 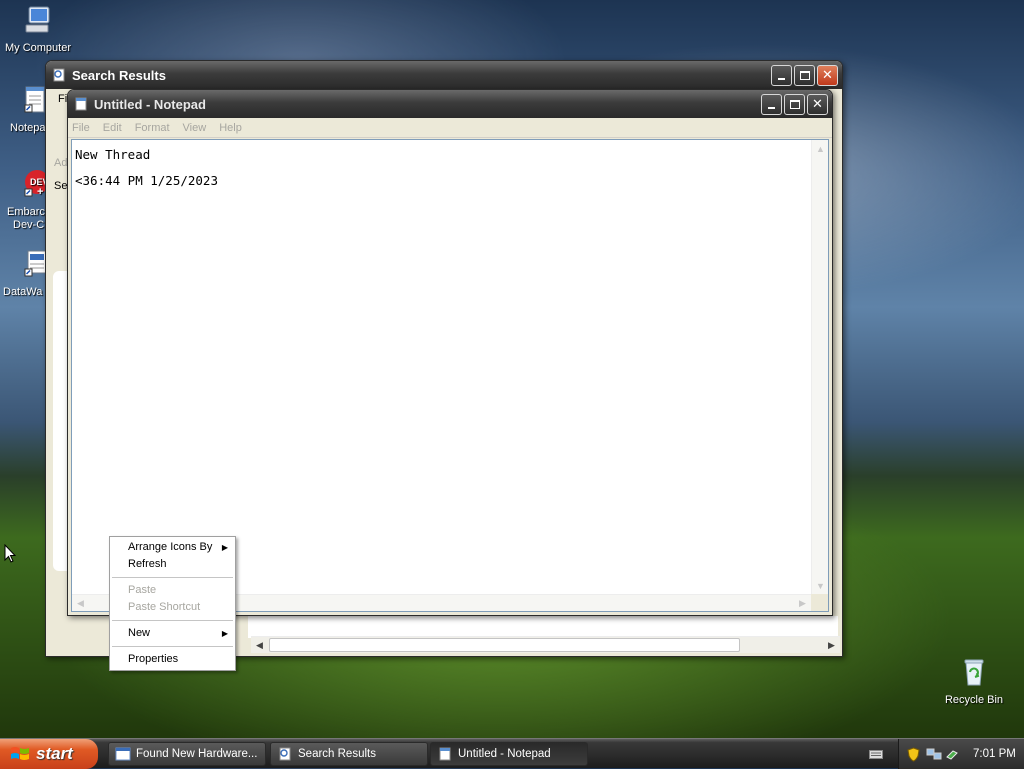 What do you see at coordinates (146, 168) in the screenshot?
I see `notepad-content: New Thread <36:44 PM 1/25/2023` at bounding box center [146, 168].